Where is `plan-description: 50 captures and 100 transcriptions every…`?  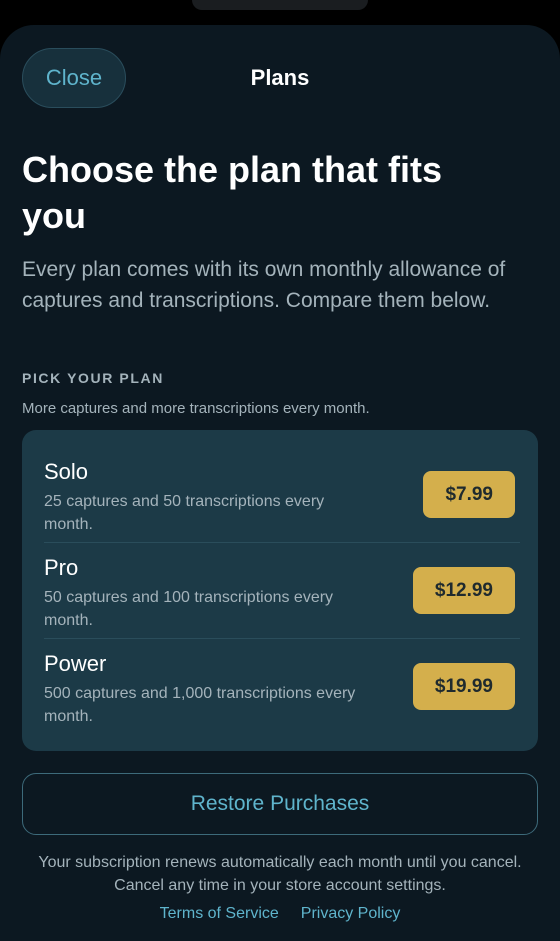
plan-description: 50 captures and 100 transcriptions every… is located at coordinates (189, 609).